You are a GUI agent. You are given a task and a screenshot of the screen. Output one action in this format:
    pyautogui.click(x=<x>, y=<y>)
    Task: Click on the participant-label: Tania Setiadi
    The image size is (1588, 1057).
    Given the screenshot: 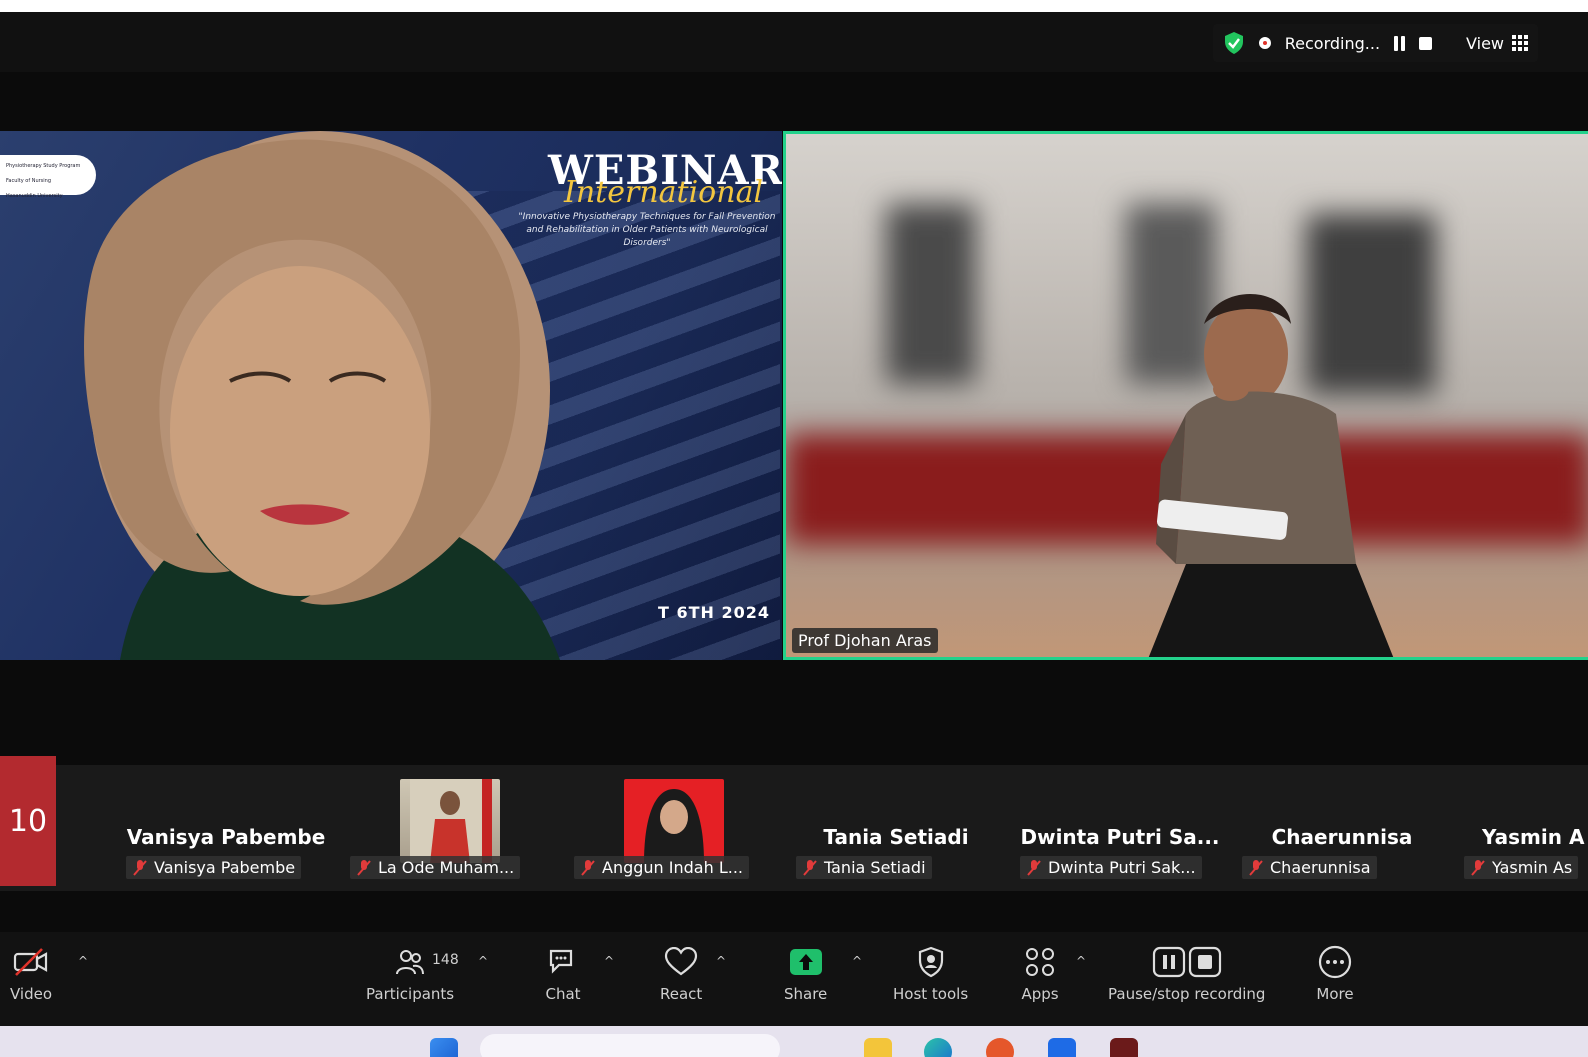 What is the action you would take?
    pyautogui.click(x=864, y=867)
    